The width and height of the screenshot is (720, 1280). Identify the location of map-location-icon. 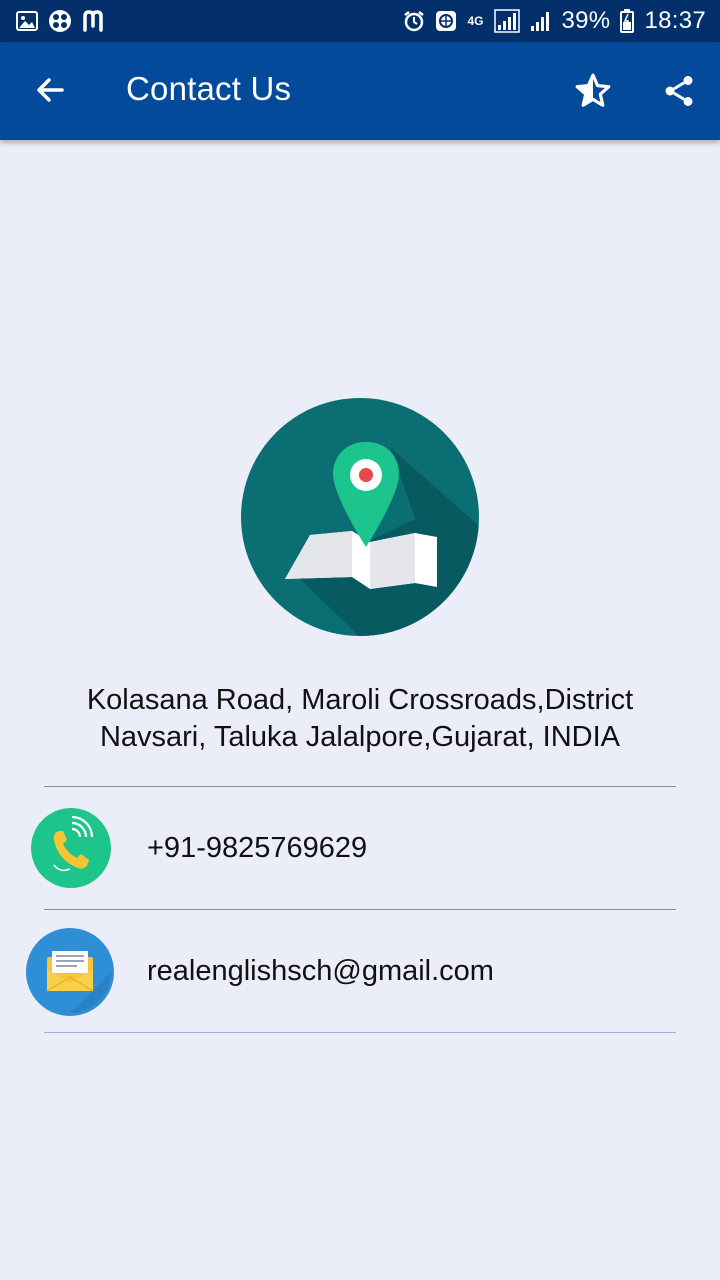
(360, 517).